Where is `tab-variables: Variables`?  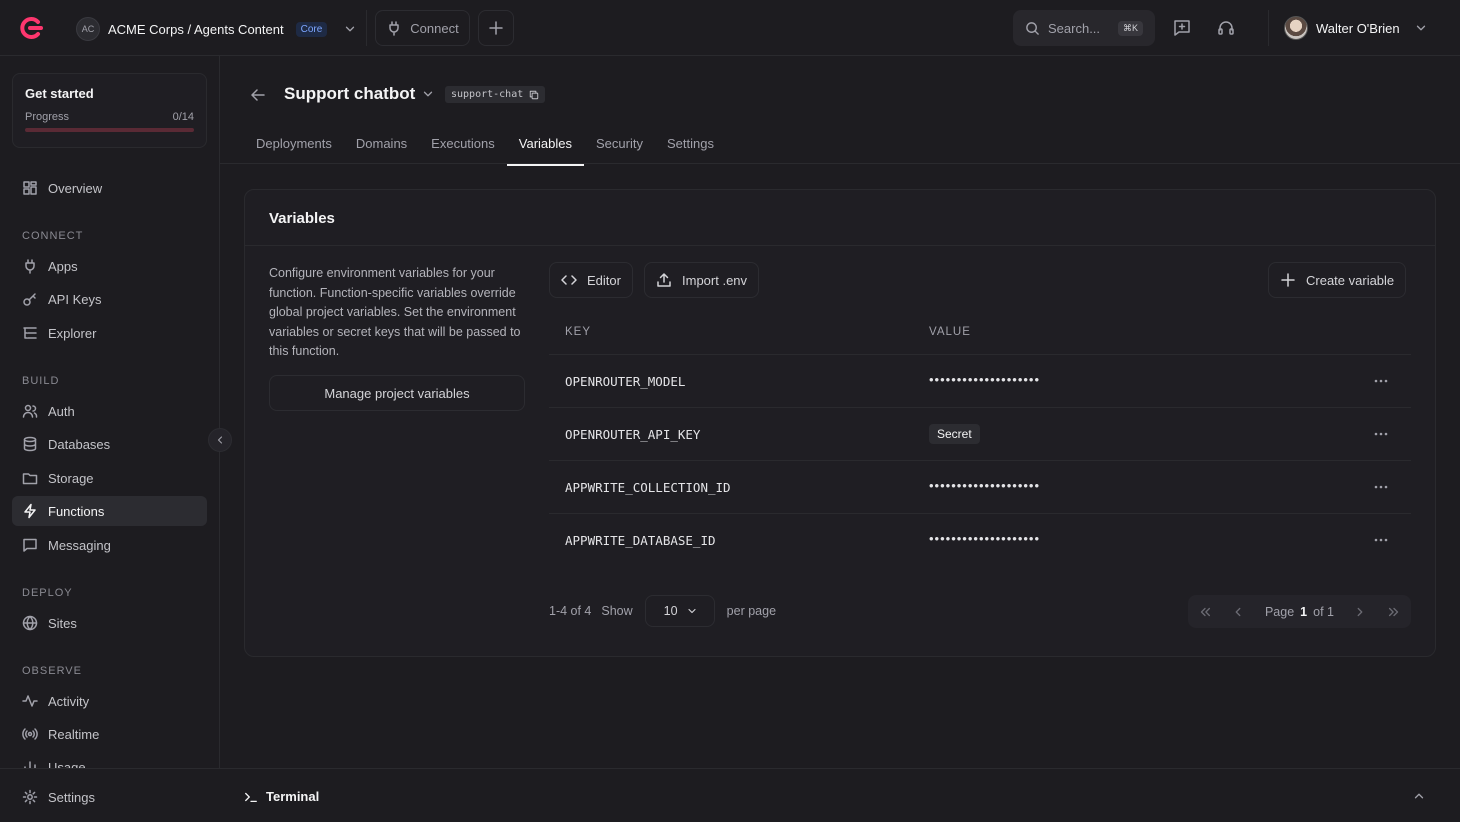
tab-variables: Variables is located at coordinates (545, 146).